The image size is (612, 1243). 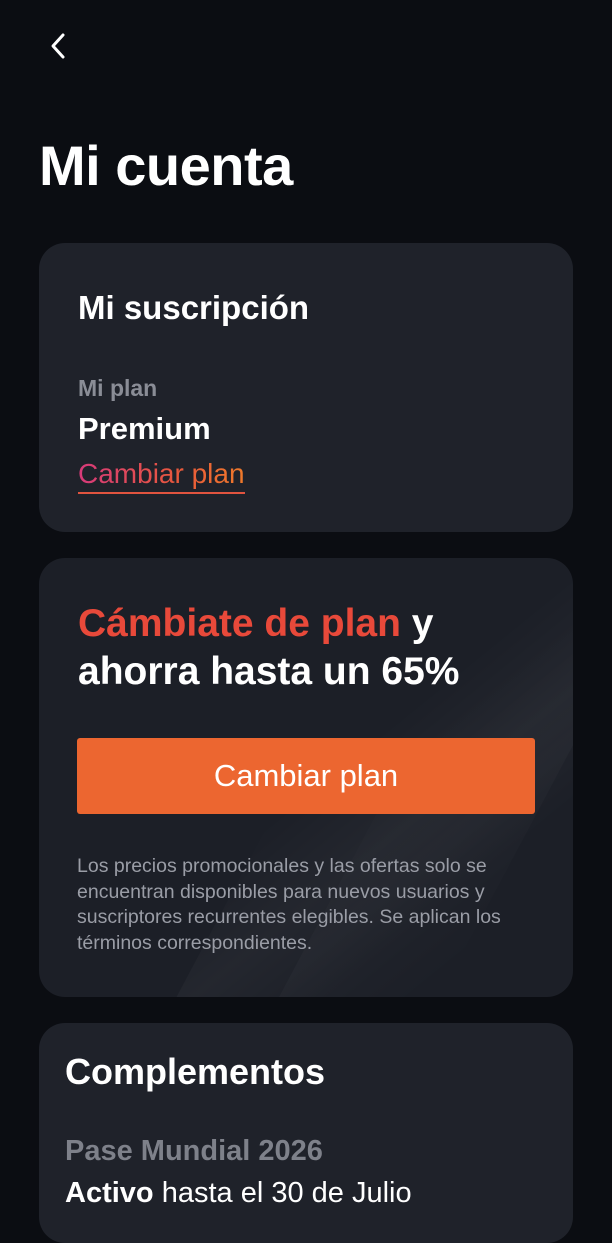 I want to click on plan-label: Mi plan, so click(x=118, y=388).